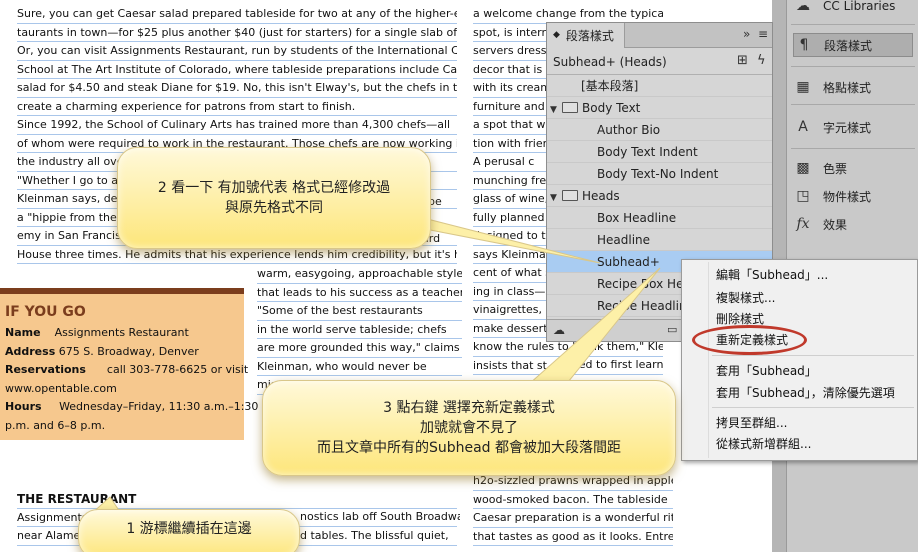  What do you see at coordinates (813, 355) in the screenshot?
I see `menu-divider` at bounding box center [813, 355].